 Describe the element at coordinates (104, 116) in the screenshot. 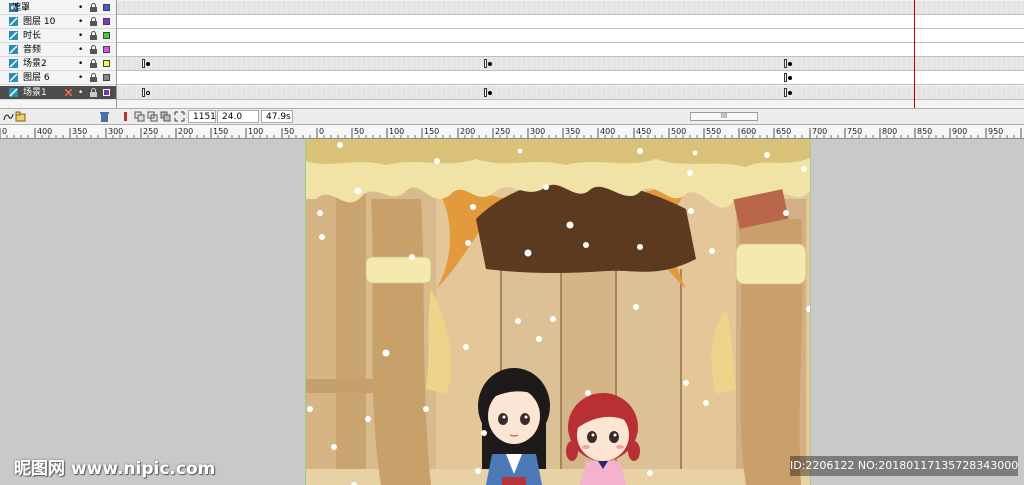

I see `trash-icon` at that location.